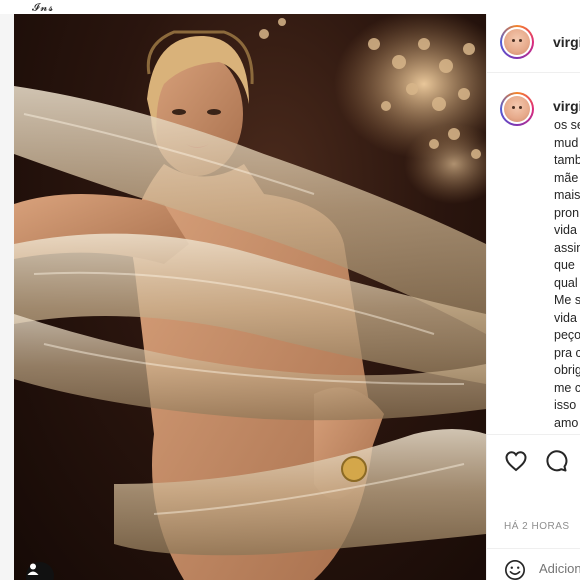  Describe the element at coordinates (565, 405) in the screenshot. I see `caption-line: isso` at that location.